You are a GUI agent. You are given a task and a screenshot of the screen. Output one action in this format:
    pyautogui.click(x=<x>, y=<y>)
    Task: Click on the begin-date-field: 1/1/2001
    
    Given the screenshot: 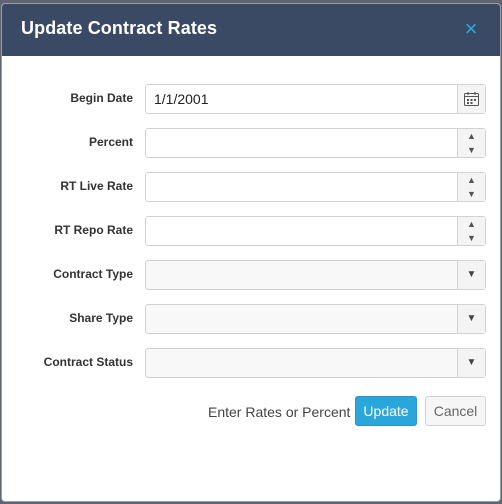 What is the action you would take?
    pyautogui.click(x=315, y=99)
    